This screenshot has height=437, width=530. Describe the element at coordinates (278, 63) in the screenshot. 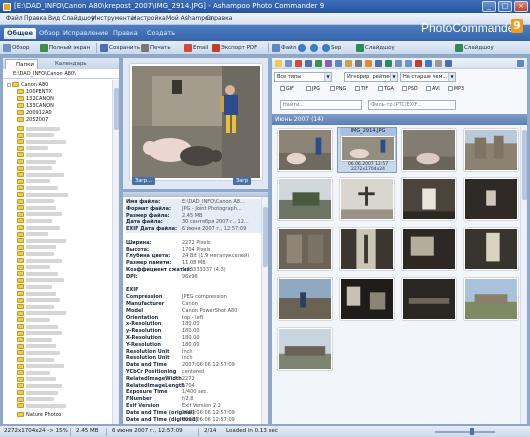

I see `folder-icon` at that location.